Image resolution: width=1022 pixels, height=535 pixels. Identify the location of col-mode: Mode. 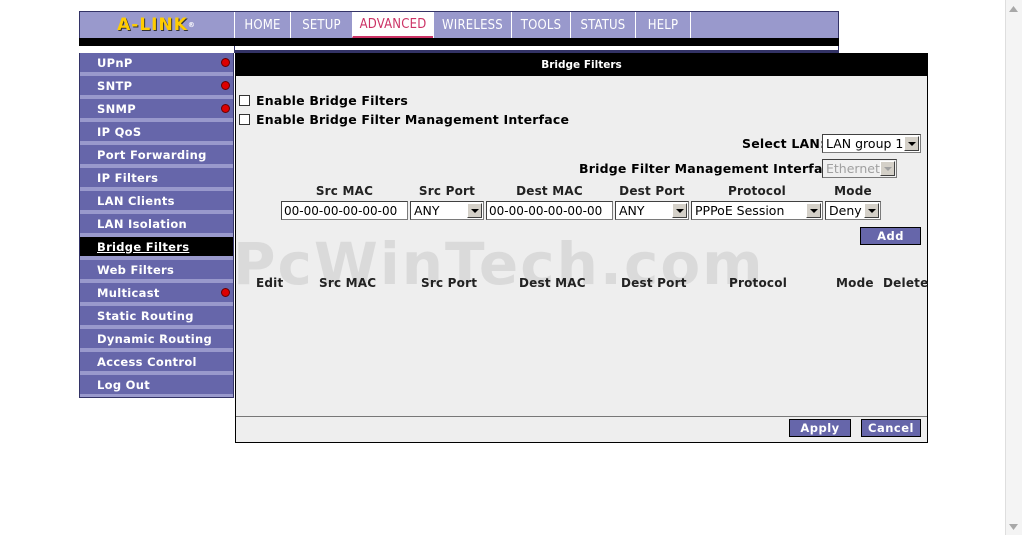
(853, 191).